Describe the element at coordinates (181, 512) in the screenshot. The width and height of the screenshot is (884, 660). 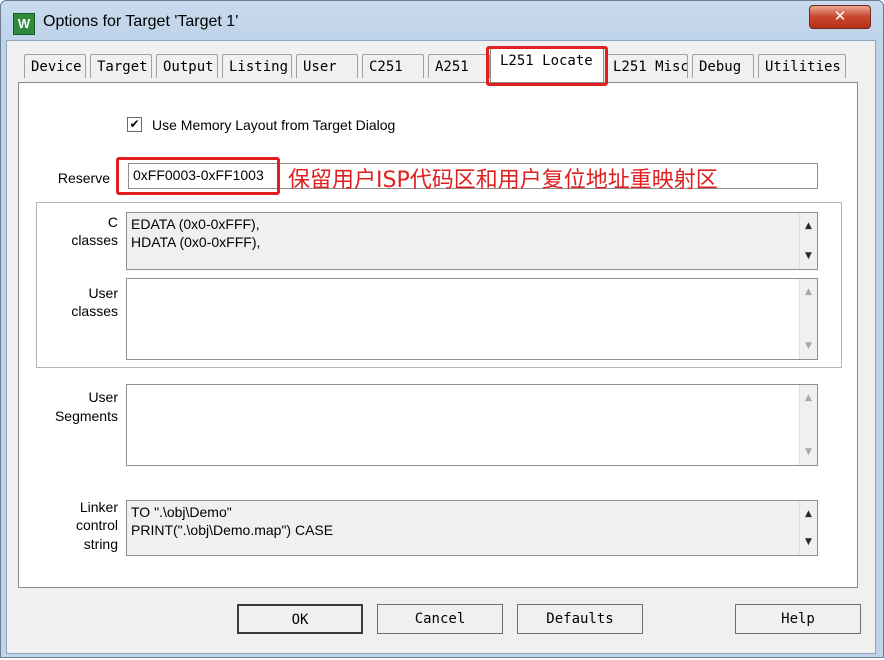
I see `linker-control-line-1: TO ".\obj\Demo"` at that location.